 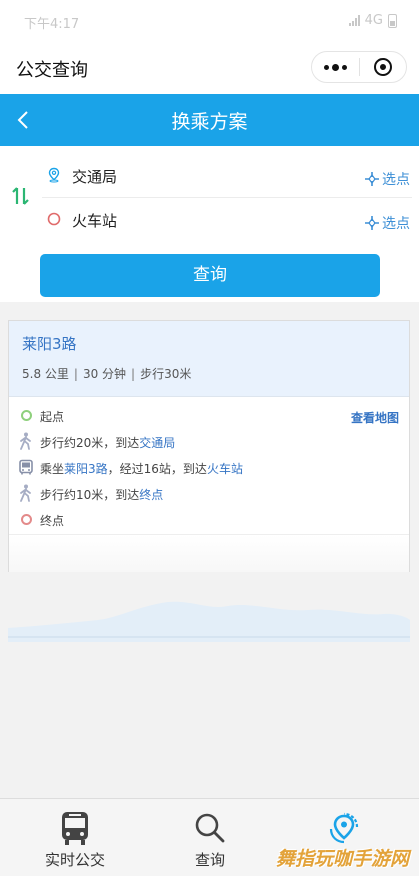 What do you see at coordinates (52, 521) in the screenshot?
I see `step-text: 终点` at bounding box center [52, 521].